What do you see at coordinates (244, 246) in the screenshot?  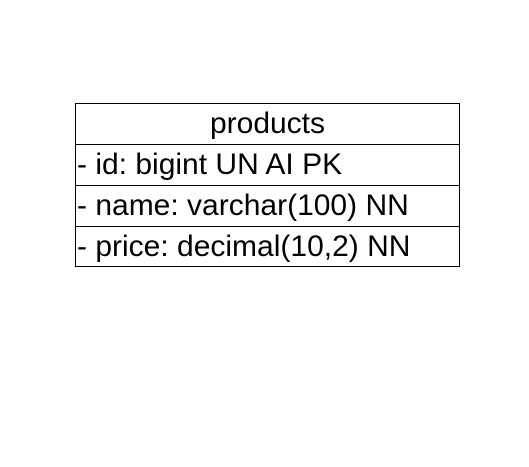 I see `field-price: - price: decimal(10,2) NN` at bounding box center [244, 246].